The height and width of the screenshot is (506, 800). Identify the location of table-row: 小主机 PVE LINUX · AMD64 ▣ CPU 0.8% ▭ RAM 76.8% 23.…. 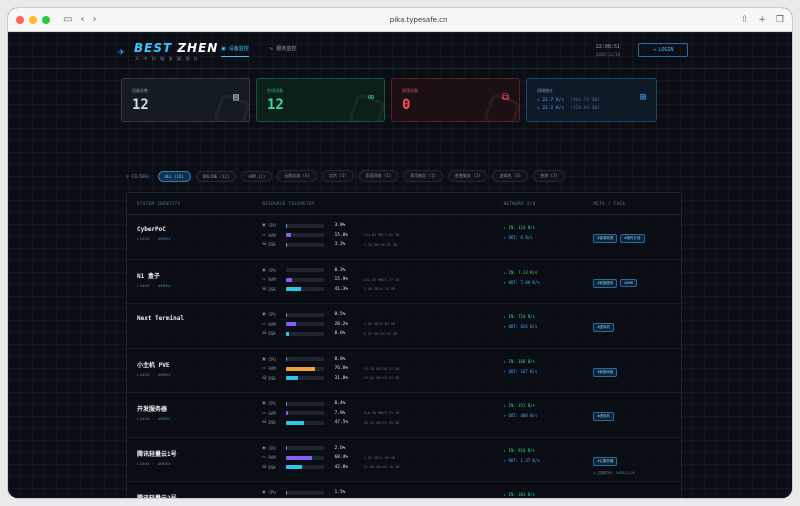
(404, 371).